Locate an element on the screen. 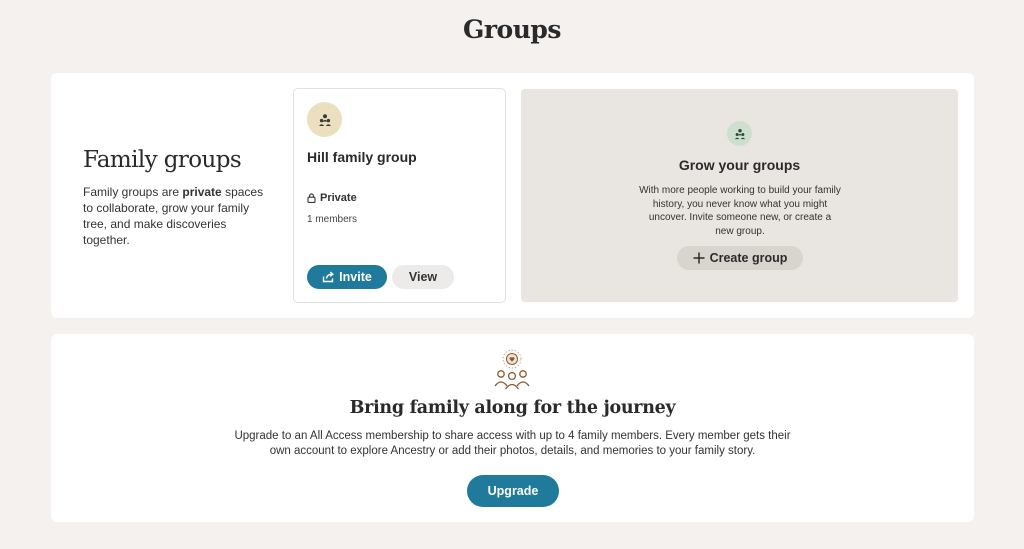 The width and height of the screenshot is (1024, 549). upgrade-button: Upgrade is located at coordinates (513, 491).